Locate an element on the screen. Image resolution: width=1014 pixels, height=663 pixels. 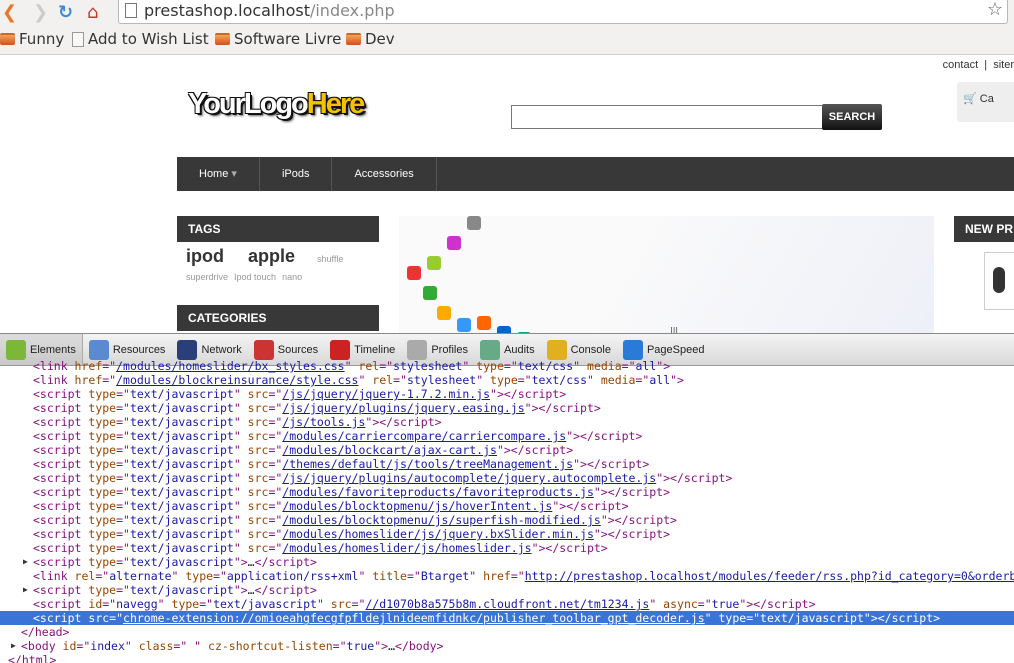
contact-link: contact is located at coordinates (960, 65).